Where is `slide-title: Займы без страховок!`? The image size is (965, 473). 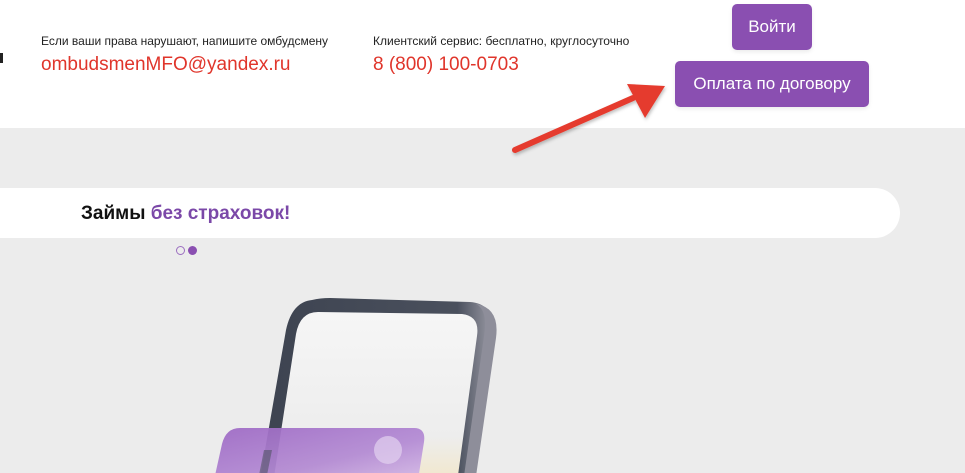
slide-title: Займы без страховок! is located at coordinates (185, 214).